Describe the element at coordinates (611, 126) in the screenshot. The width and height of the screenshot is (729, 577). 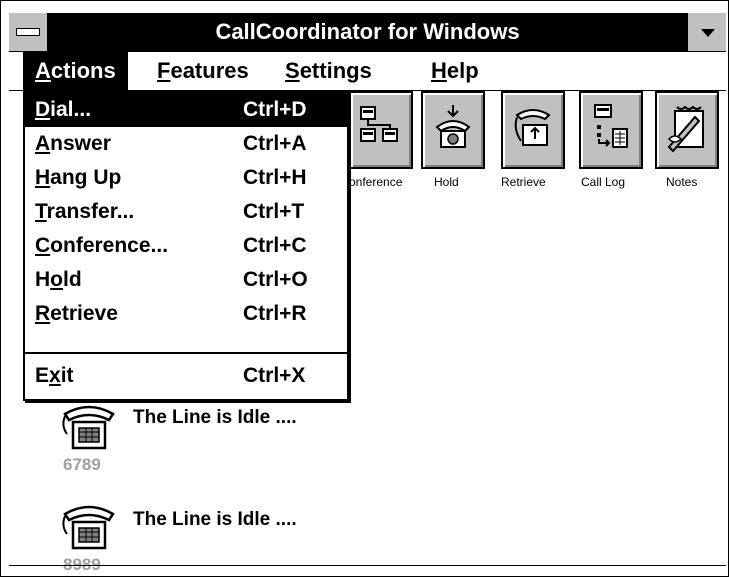
I see `call-log-icon` at that location.